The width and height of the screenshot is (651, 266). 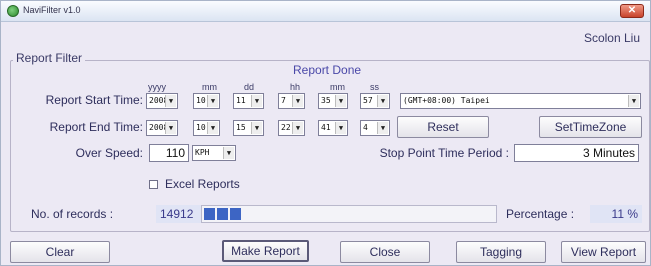 I want to click on over-speed-label: Over Speed:, so click(x=109, y=153).